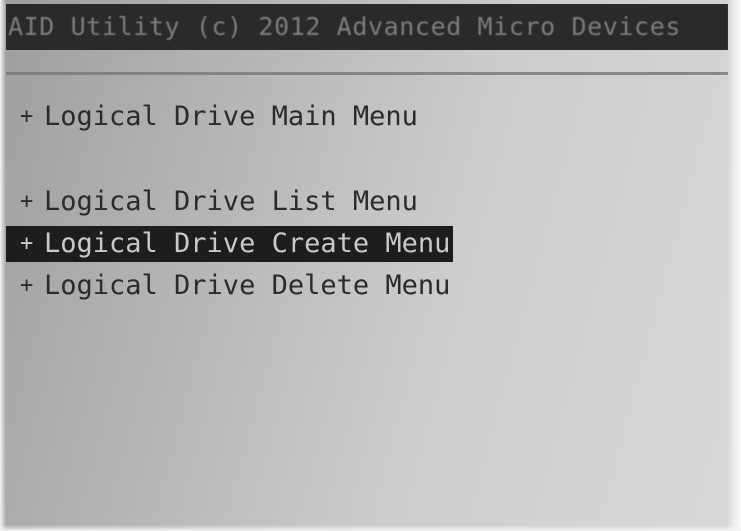  I want to click on menu-item-label: Logical Drive Delete Menu, so click(247, 285).